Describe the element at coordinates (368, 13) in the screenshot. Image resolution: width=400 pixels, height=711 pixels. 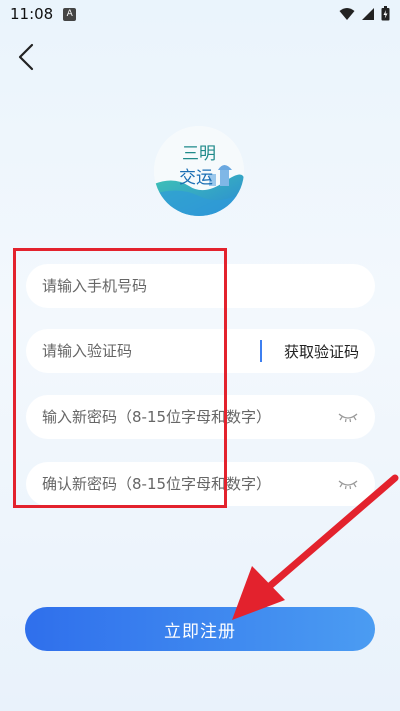
I see `signal-icon` at that location.